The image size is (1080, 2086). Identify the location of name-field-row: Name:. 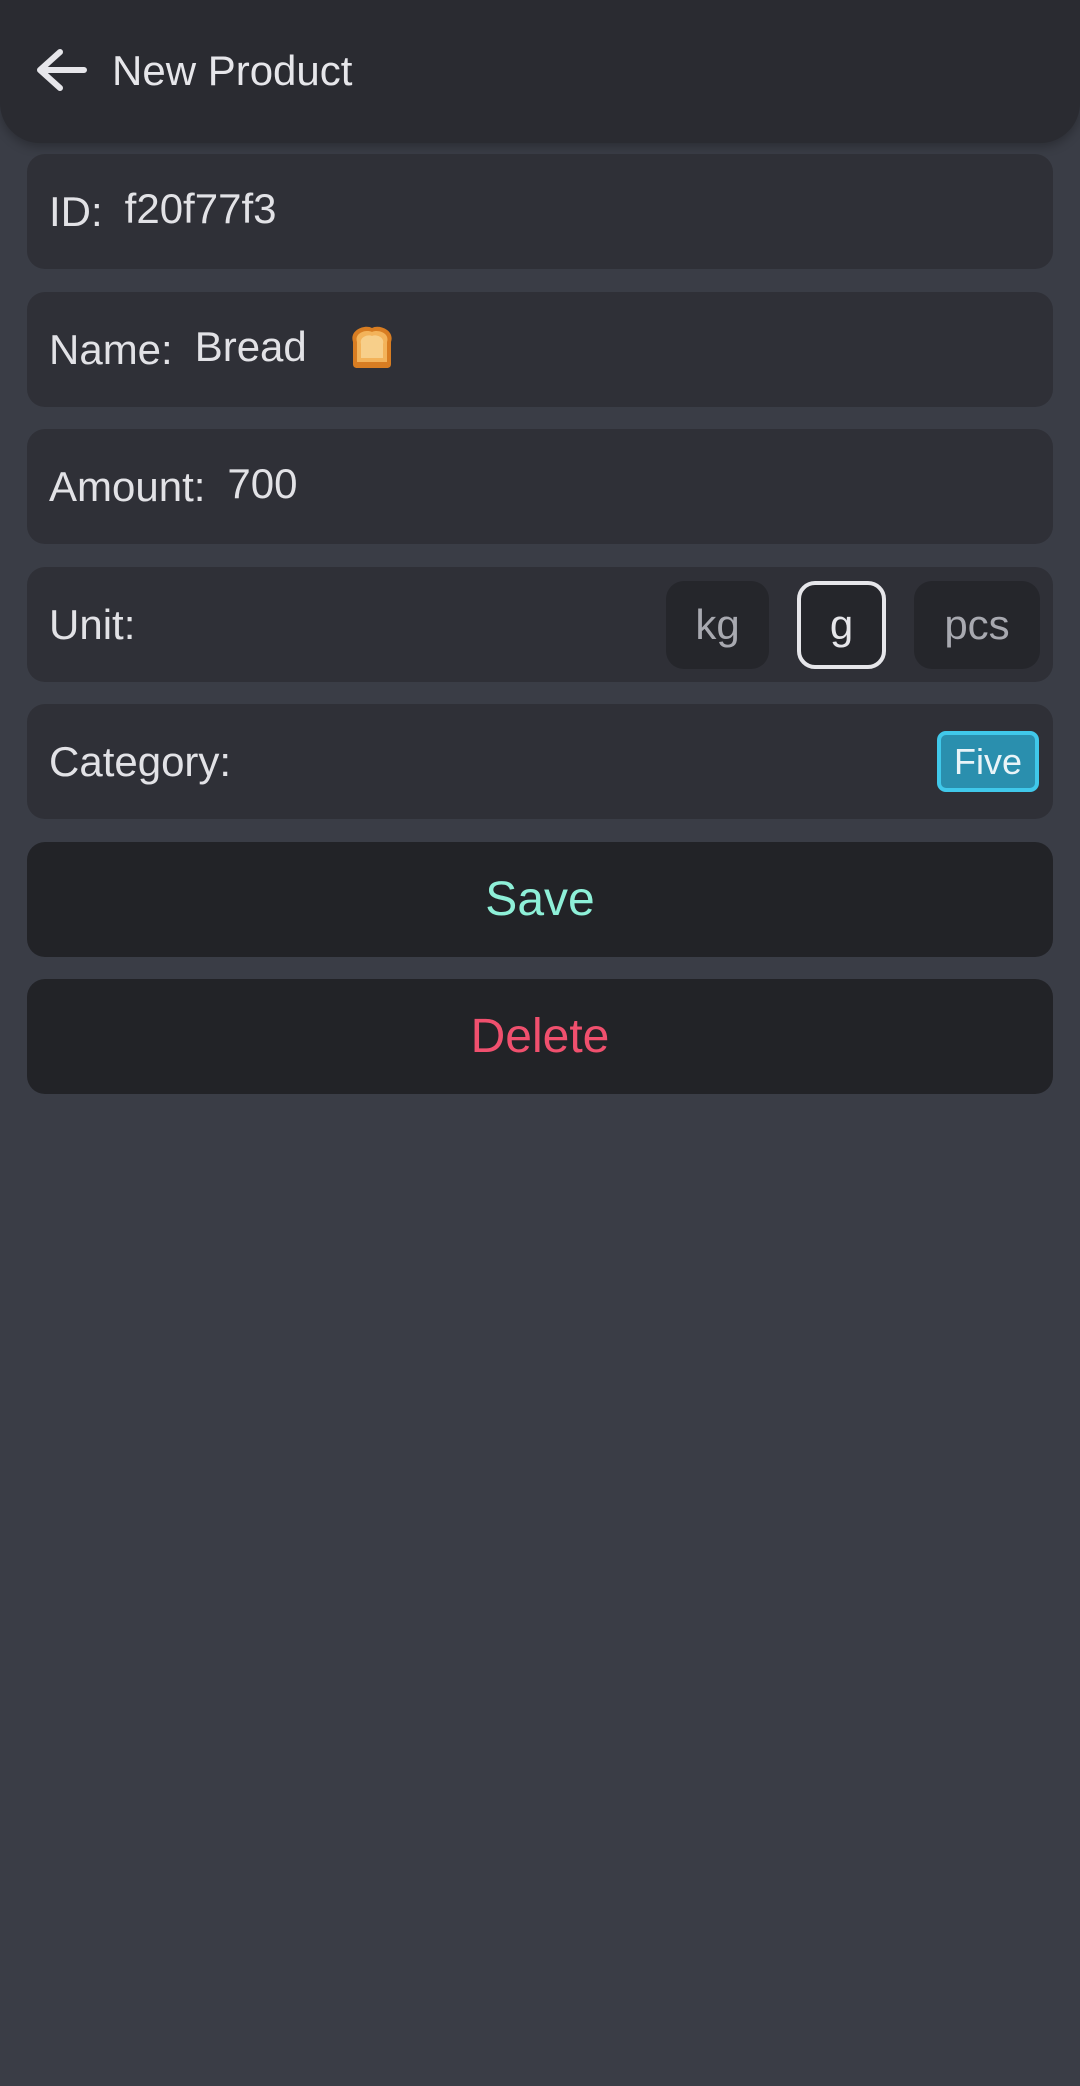
(540, 349).